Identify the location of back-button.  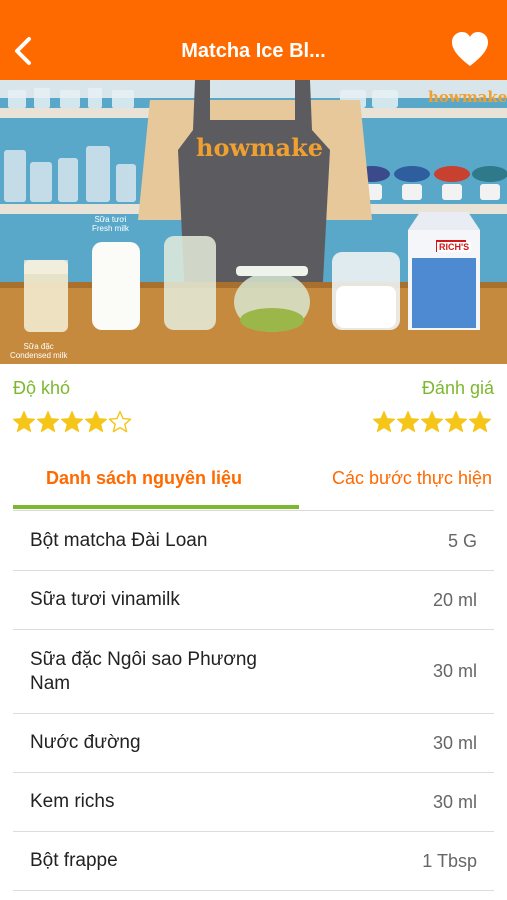
(24, 52).